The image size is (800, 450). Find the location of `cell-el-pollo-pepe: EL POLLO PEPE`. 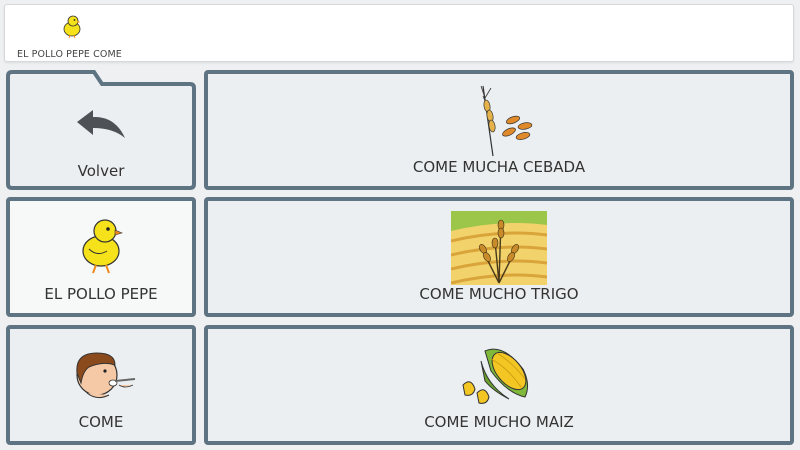

cell-el-pollo-pepe: EL POLLO PEPE is located at coordinates (101, 257).